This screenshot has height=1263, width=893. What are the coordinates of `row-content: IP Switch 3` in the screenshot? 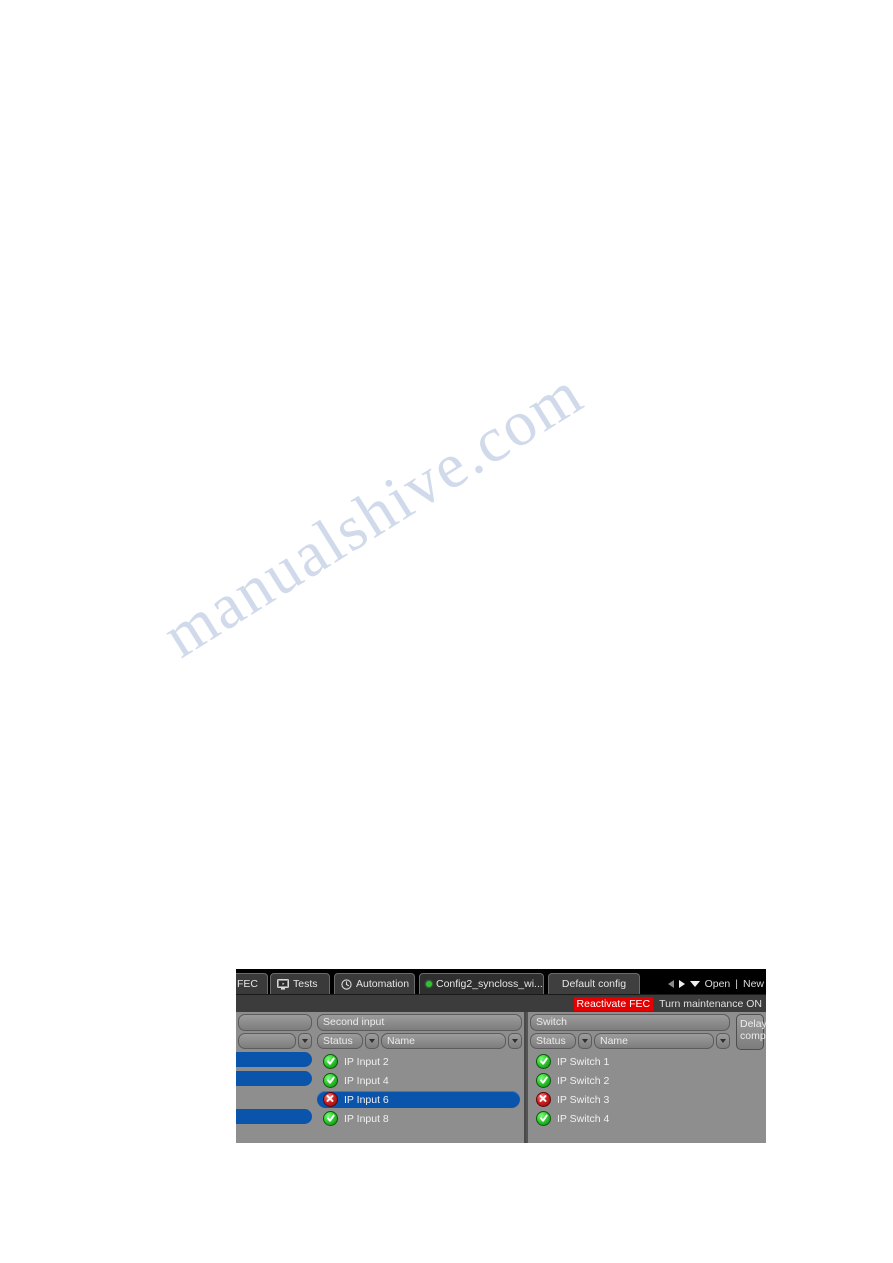 It's located at (629, 1099).